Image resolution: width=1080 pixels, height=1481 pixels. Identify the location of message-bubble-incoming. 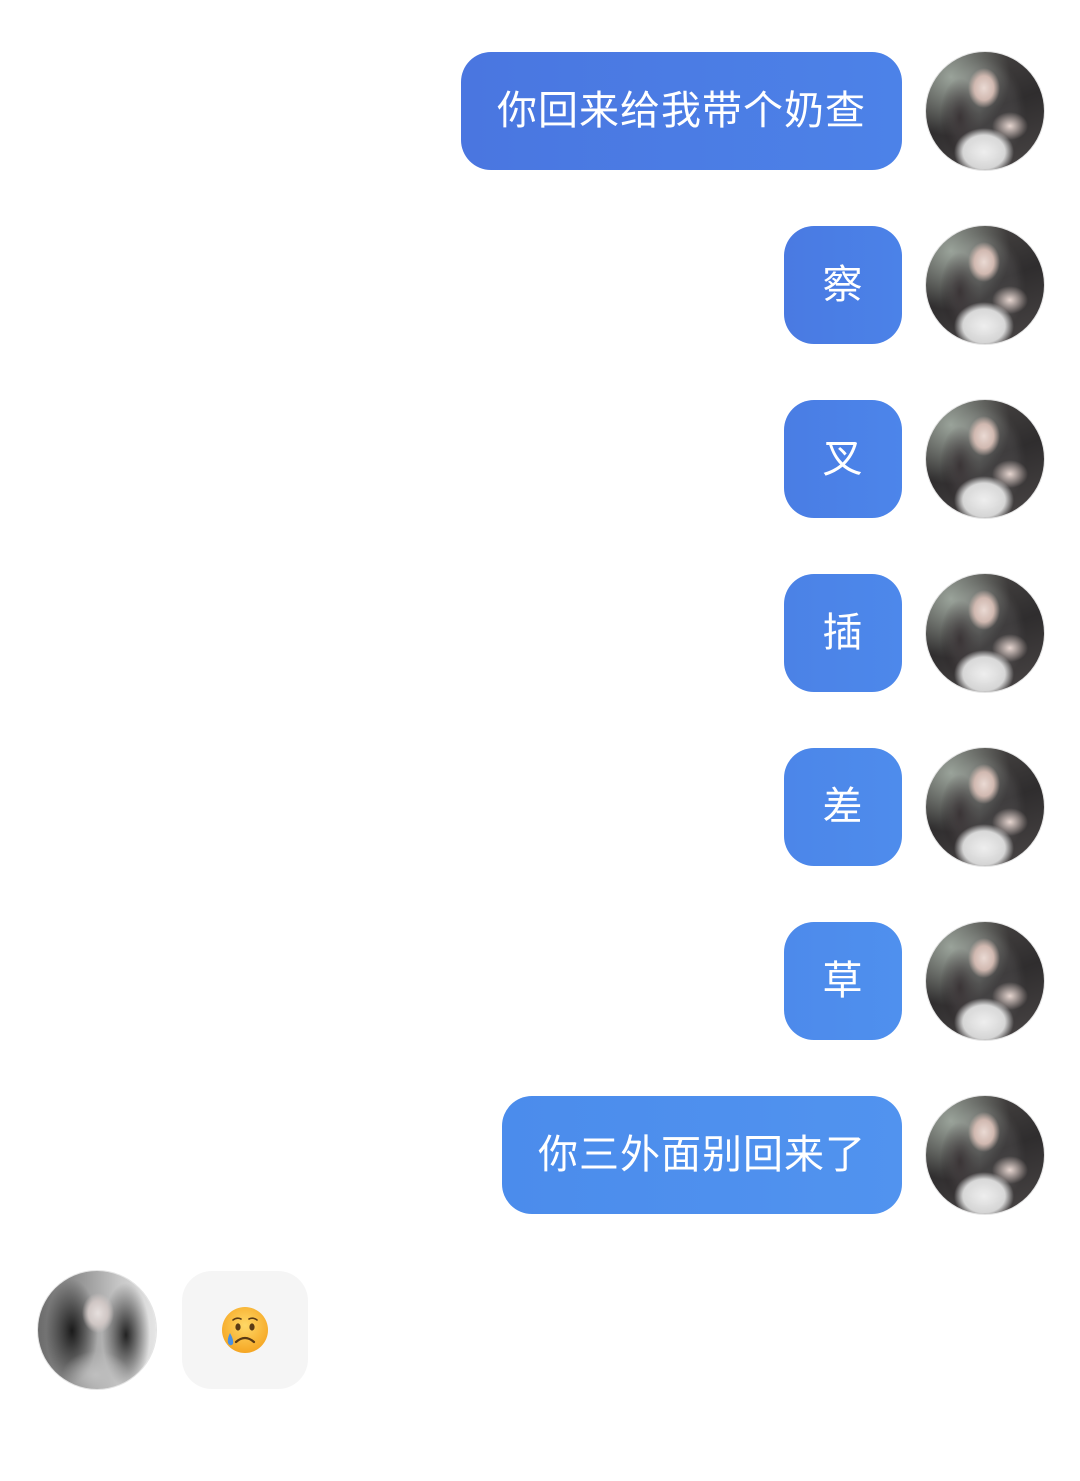
(245, 1330).